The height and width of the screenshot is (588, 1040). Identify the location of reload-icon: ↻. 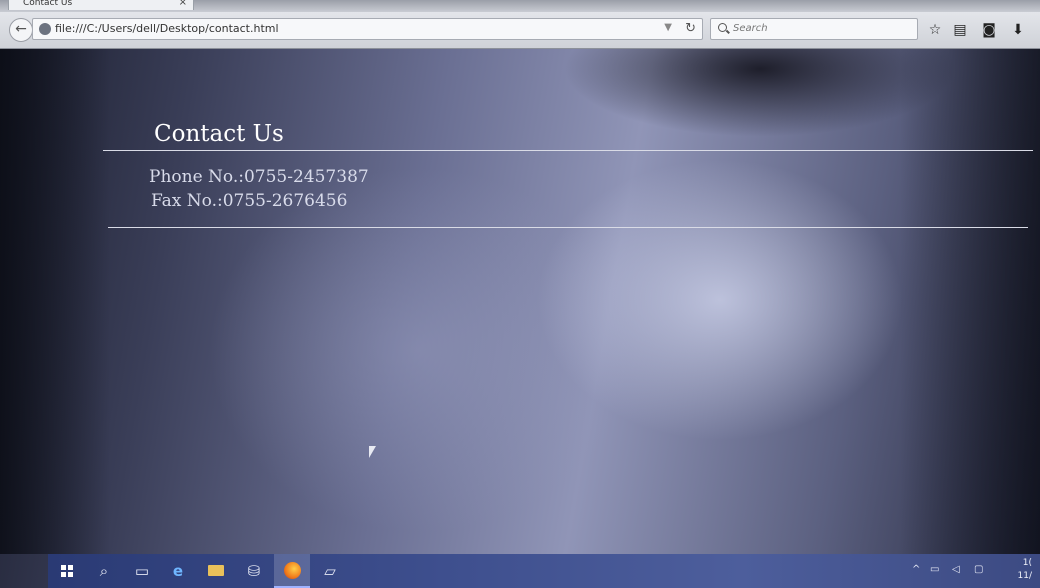
(690, 28).